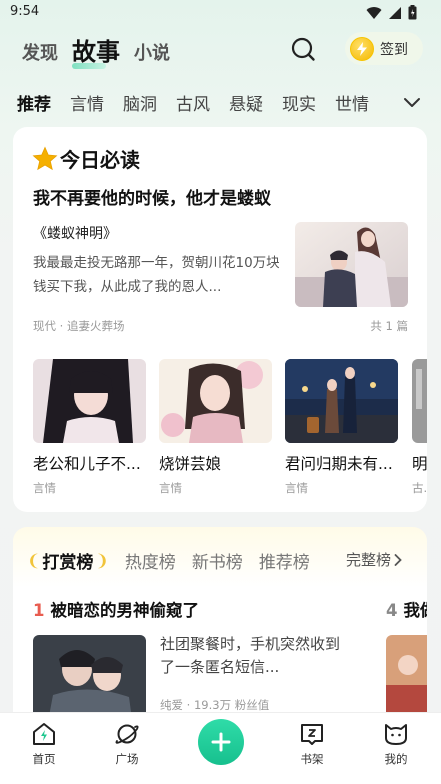  Describe the element at coordinates (303, 49) in the screenshot. I see `search-icon` at that location.